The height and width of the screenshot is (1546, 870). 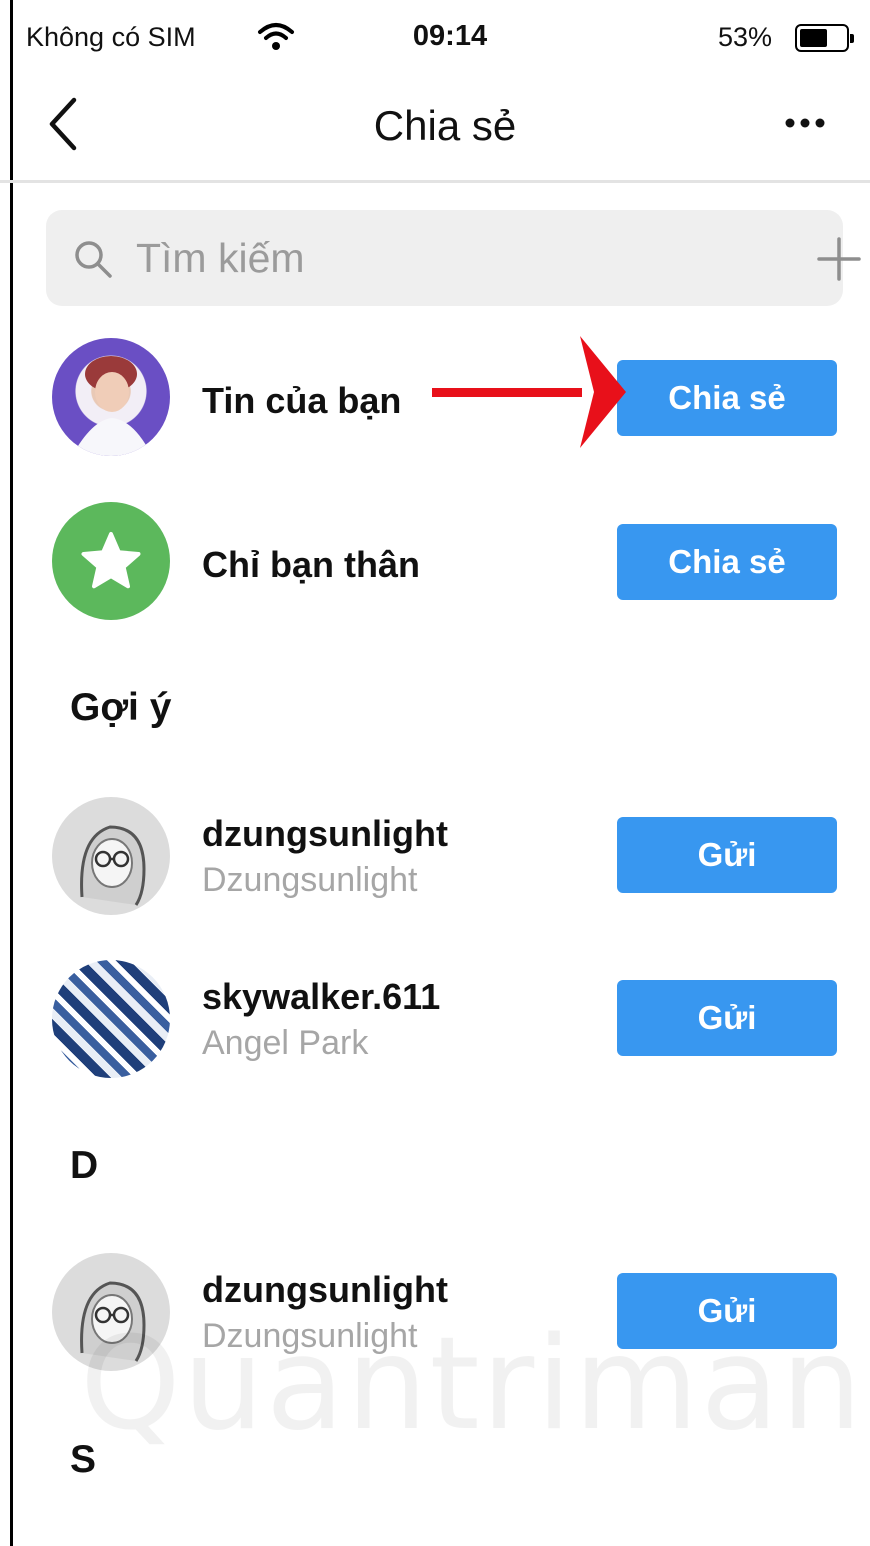 I want to click on annotation-arrow-icon, so click(x=529, y=392).